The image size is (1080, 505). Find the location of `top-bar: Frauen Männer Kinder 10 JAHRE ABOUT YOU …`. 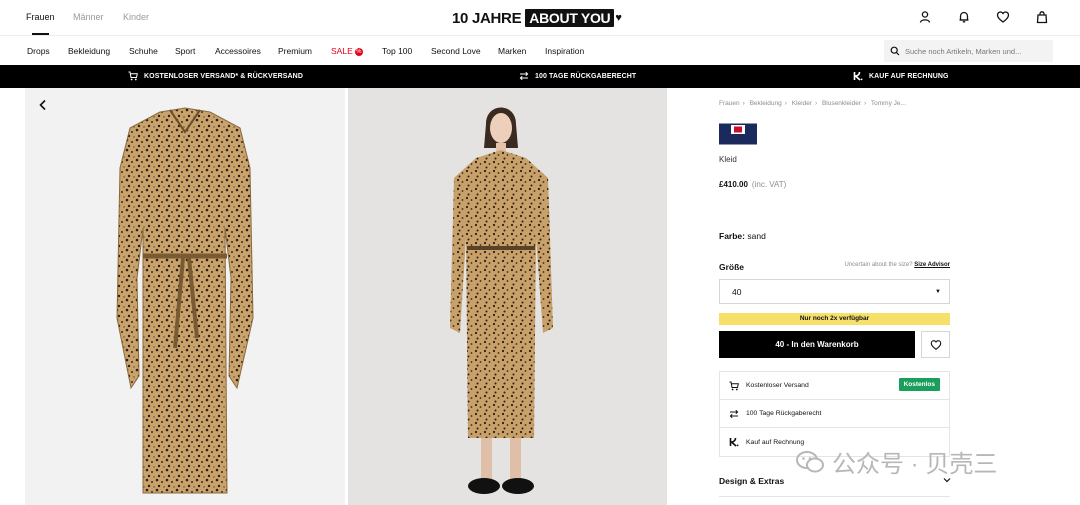

top-bar: Frauen Männer Kinder 10 JAHRE ABOUT YOU … is located at coordinates (540, 18).